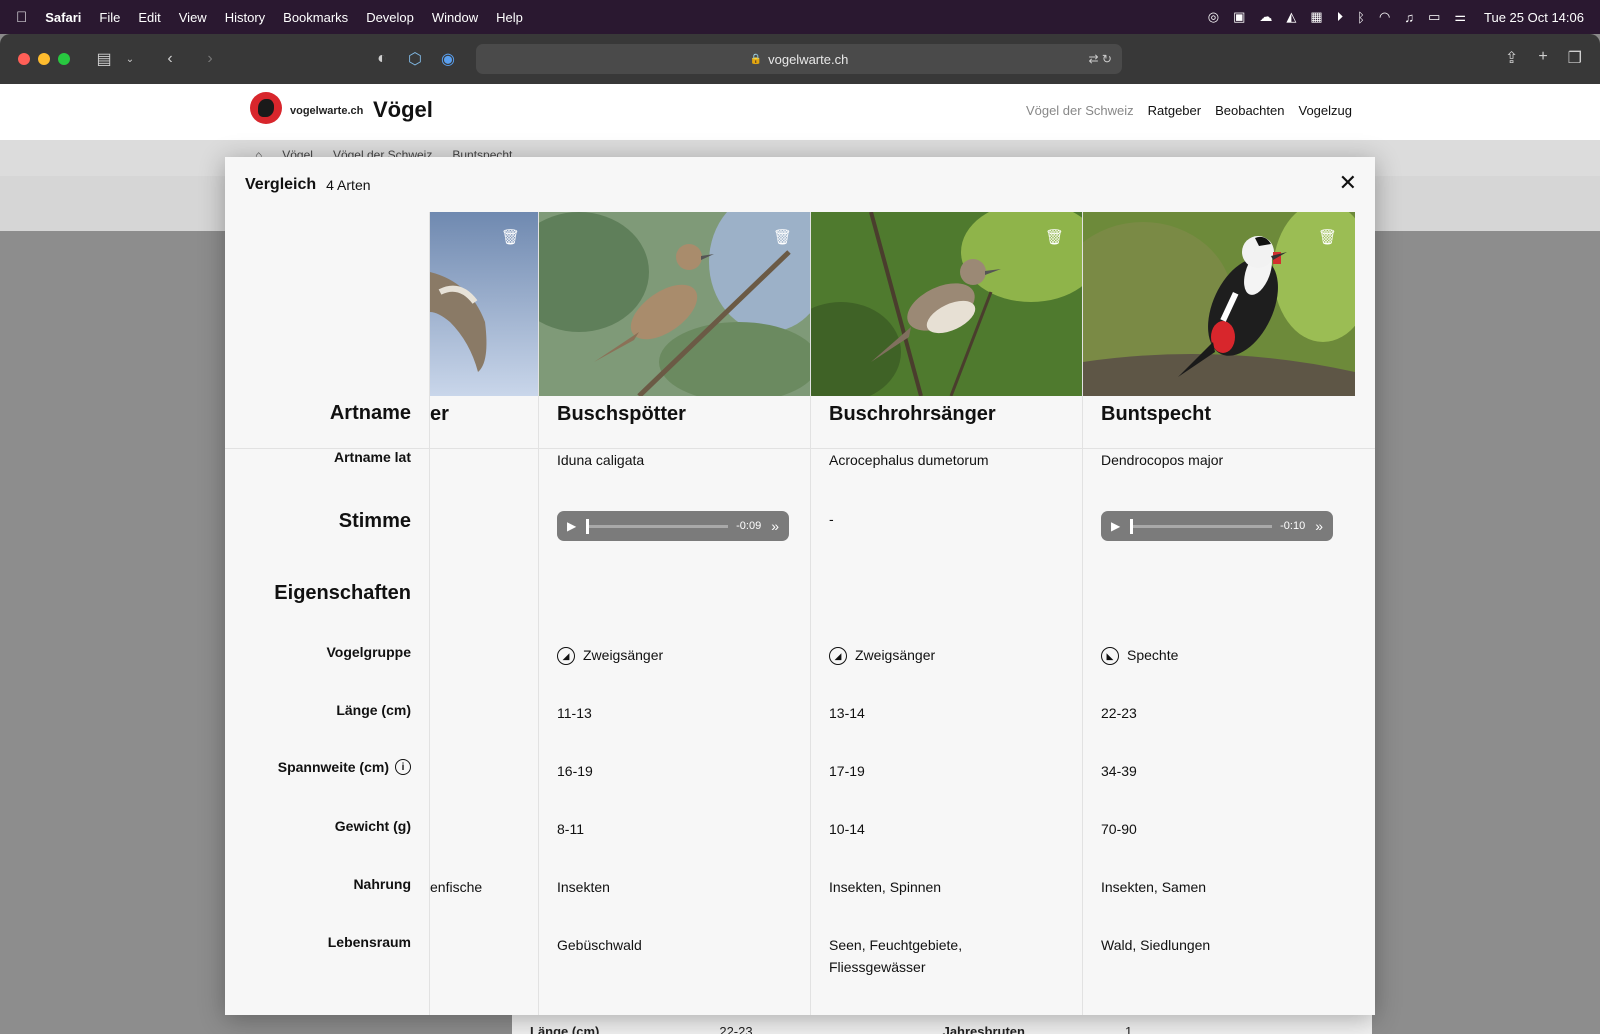  Describe the element at coordinates (403, 767) in the screenshot. I see `info-icon: i` at that location.